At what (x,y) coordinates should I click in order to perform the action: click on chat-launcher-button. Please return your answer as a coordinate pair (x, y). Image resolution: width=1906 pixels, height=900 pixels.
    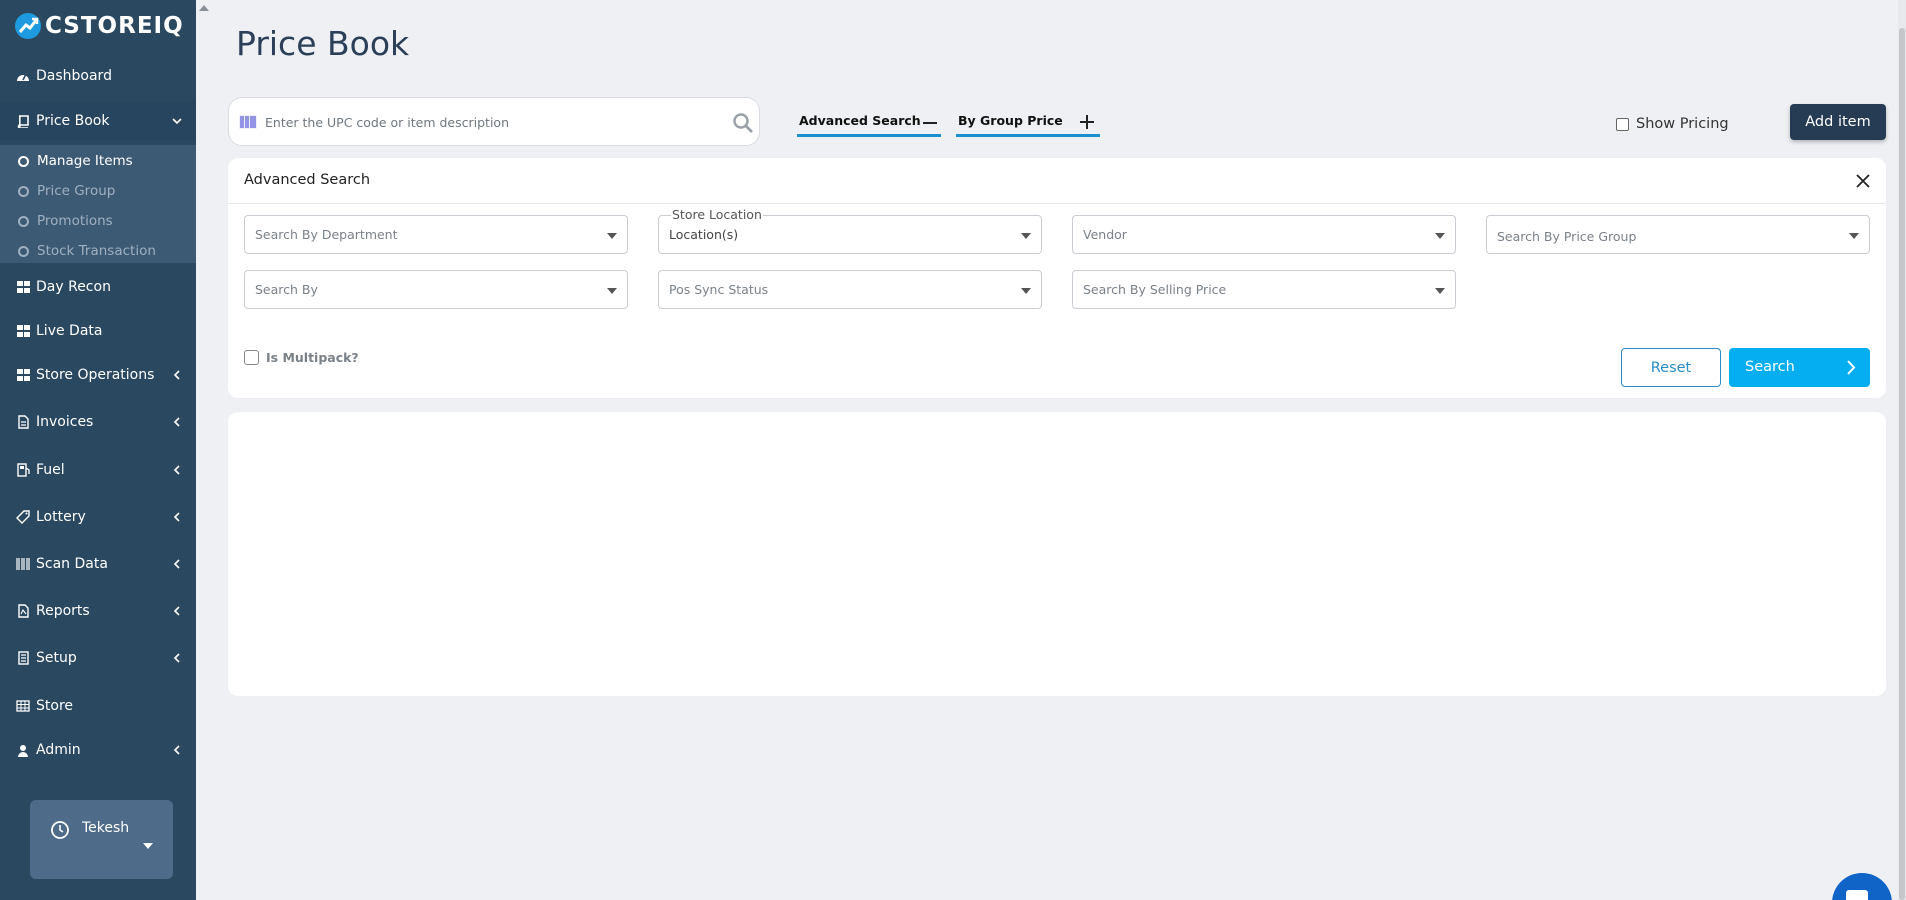
    Looking at the image, I should click on (1862, 886).